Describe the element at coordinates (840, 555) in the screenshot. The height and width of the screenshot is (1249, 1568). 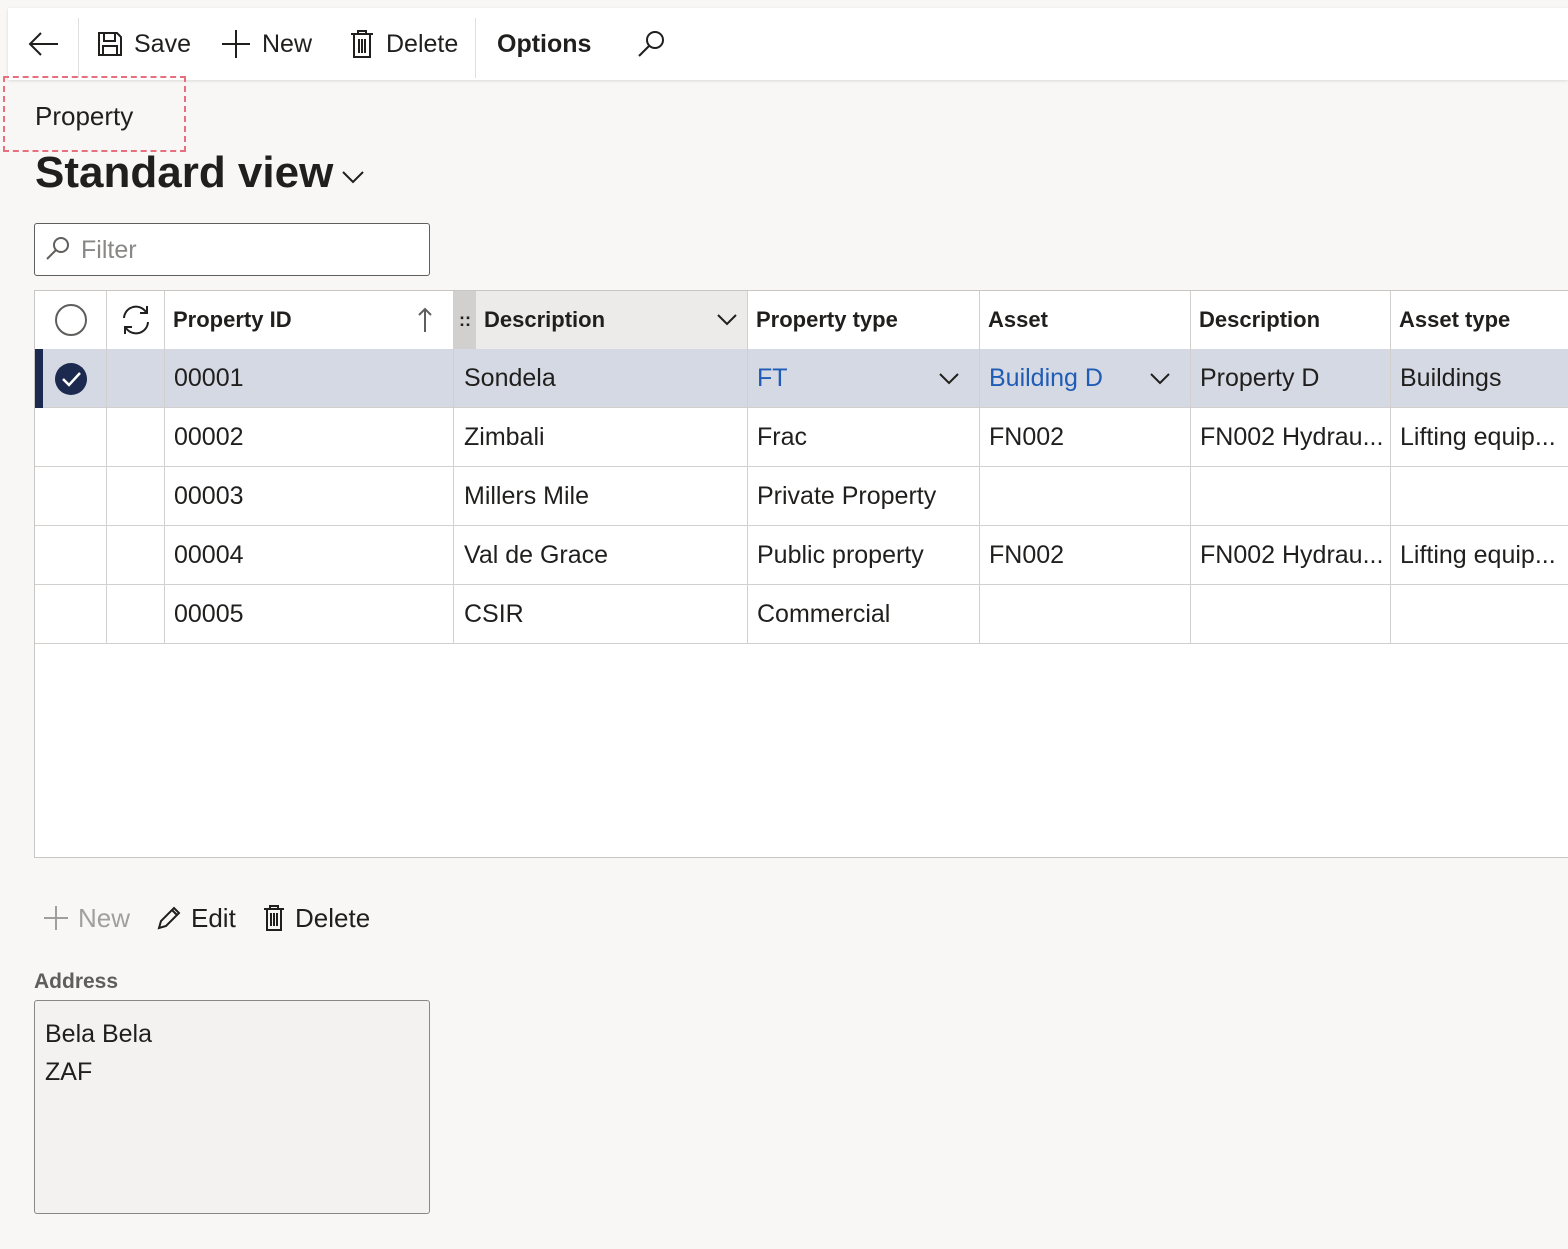
I see `cell-property-type: Public property` at that location.